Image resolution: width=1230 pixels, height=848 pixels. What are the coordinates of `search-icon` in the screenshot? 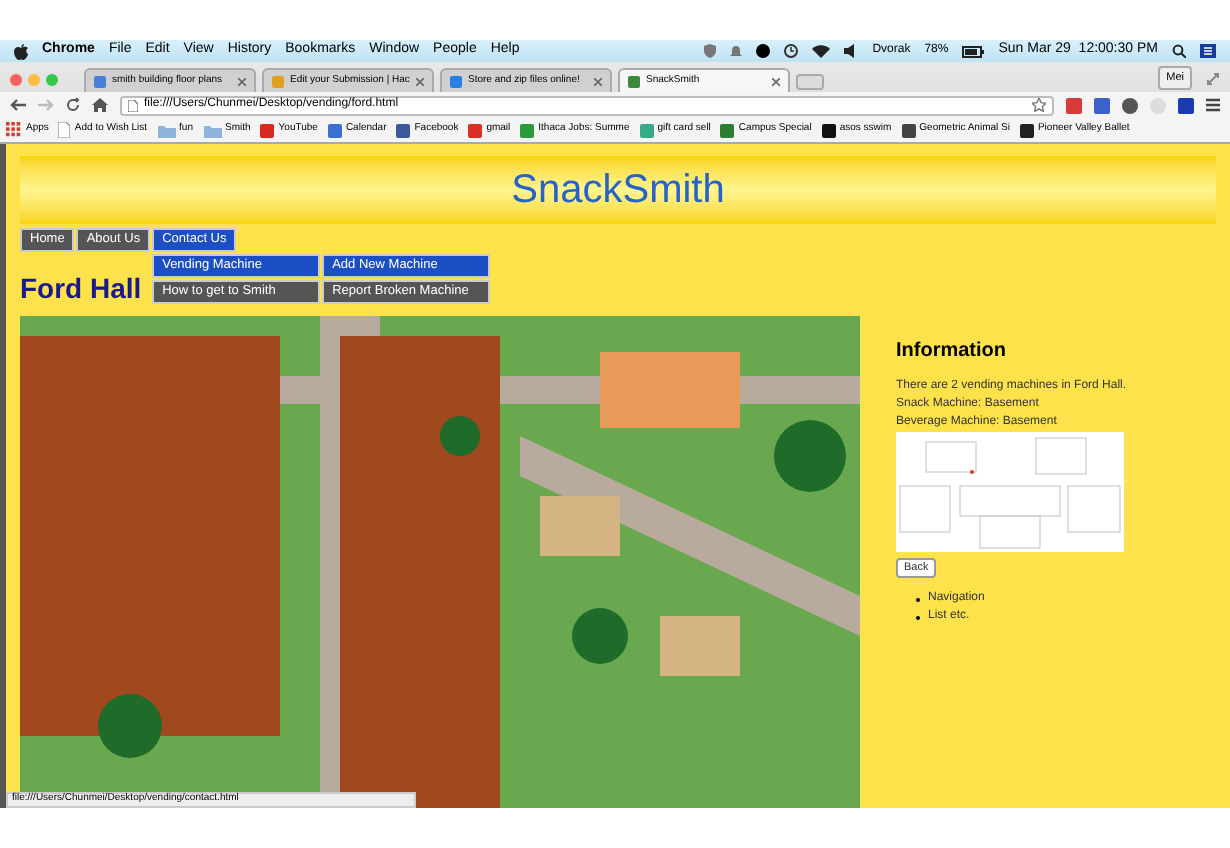 It's located at (1179, 51).